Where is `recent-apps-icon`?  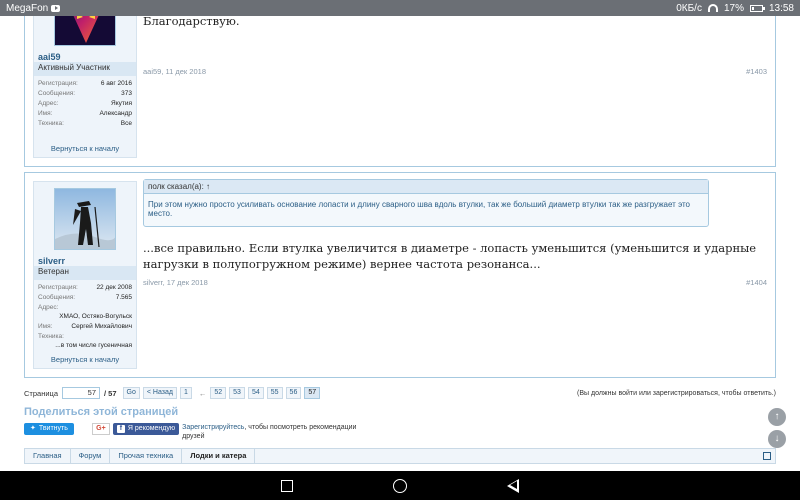 recent-apps-icon is located at coordinates (287, 485).